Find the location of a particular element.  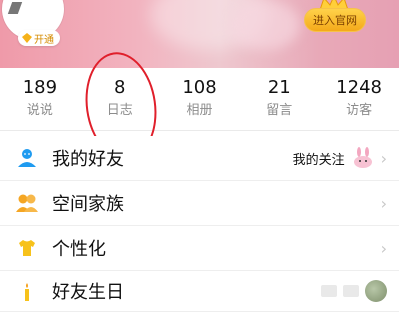

open-label: 开通 is located at coordinates (44, 40).